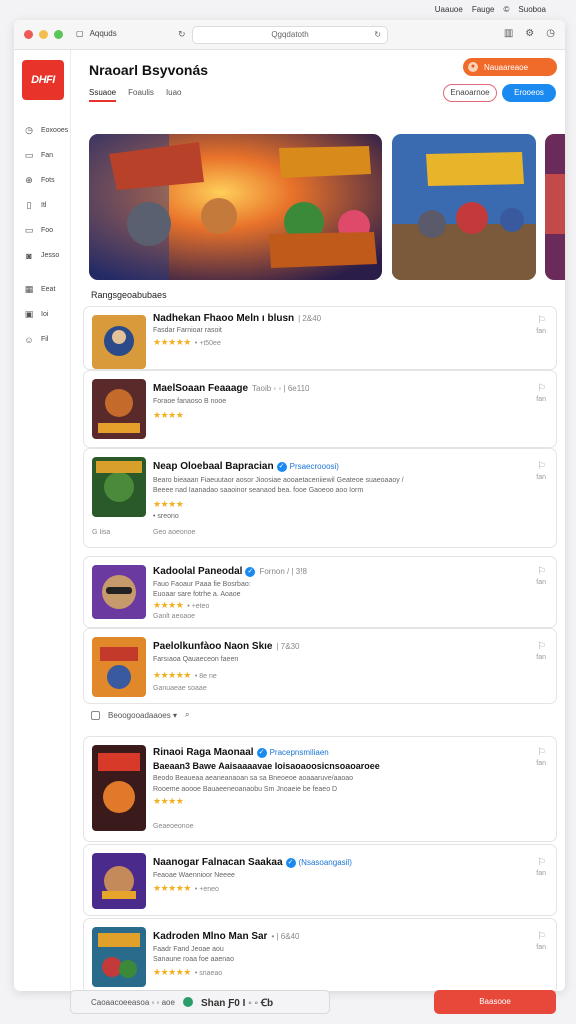 The width and height of the screenshot is (576, 1024). What do you see at coordinates (218, 862) in the screenshot?
I see `item-title-text: Naanogar Falnacan Saakaa` at bounding box center [218, 862].